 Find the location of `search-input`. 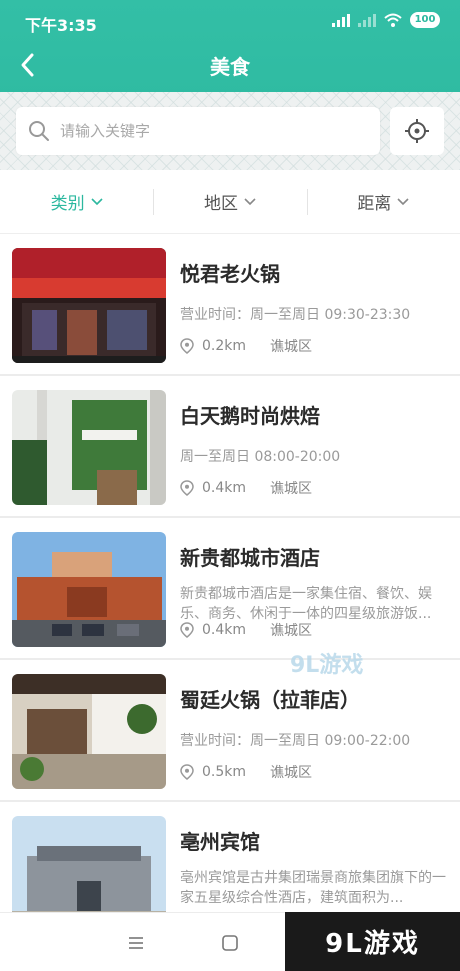

search-input is located at coordinates (205, 131).